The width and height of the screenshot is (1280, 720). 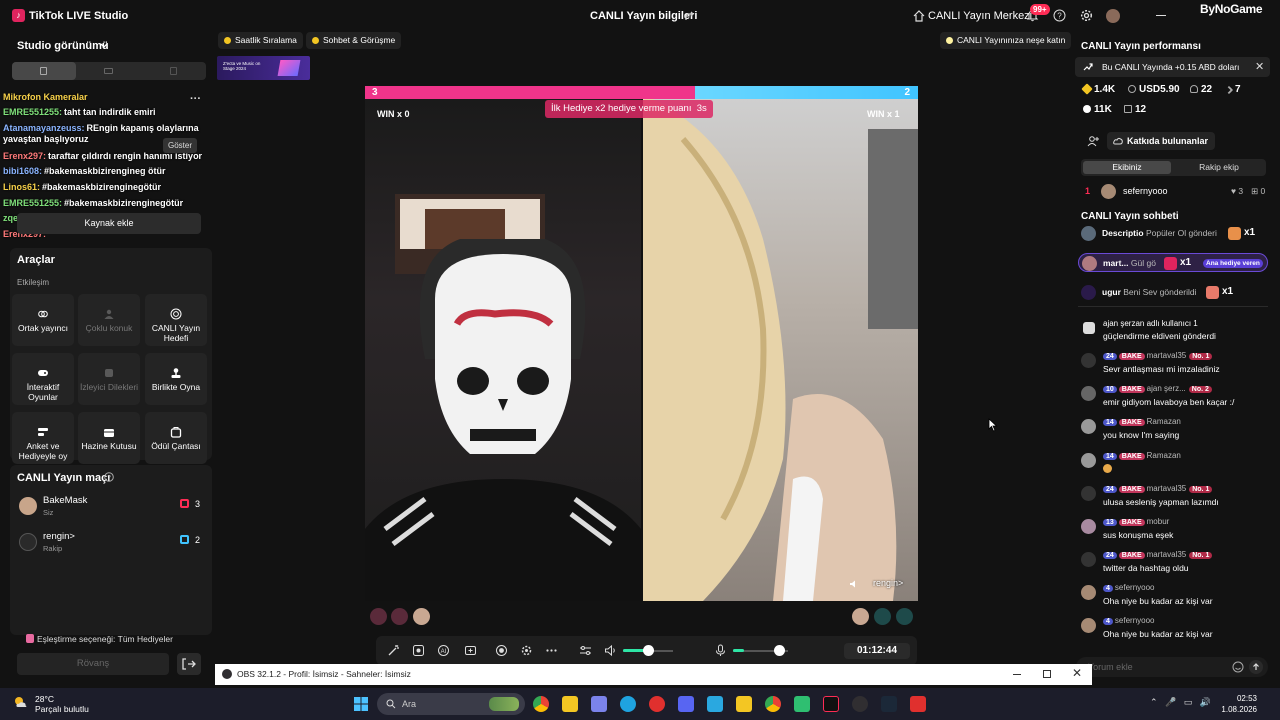 What do you see at coordinates (773, 704) in the screenshot?
I see `chrome-profile-icon` at bounding box center [773, 704].